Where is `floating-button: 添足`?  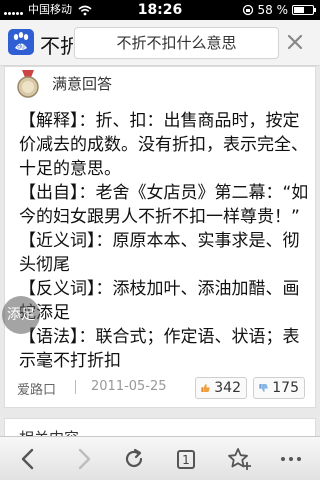 floating-button: 添足 is located at coordinates (21, 315).